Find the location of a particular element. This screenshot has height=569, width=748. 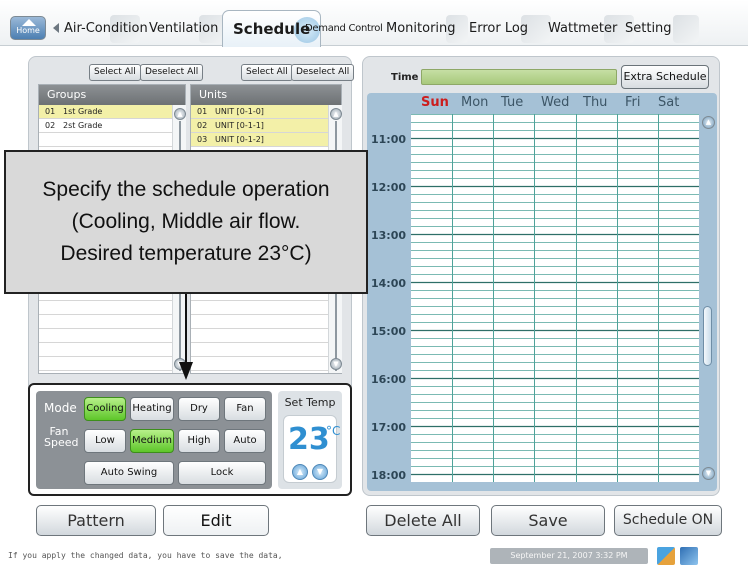

tab-air-condition: Air-Condition is located at coordinates (106, 29).